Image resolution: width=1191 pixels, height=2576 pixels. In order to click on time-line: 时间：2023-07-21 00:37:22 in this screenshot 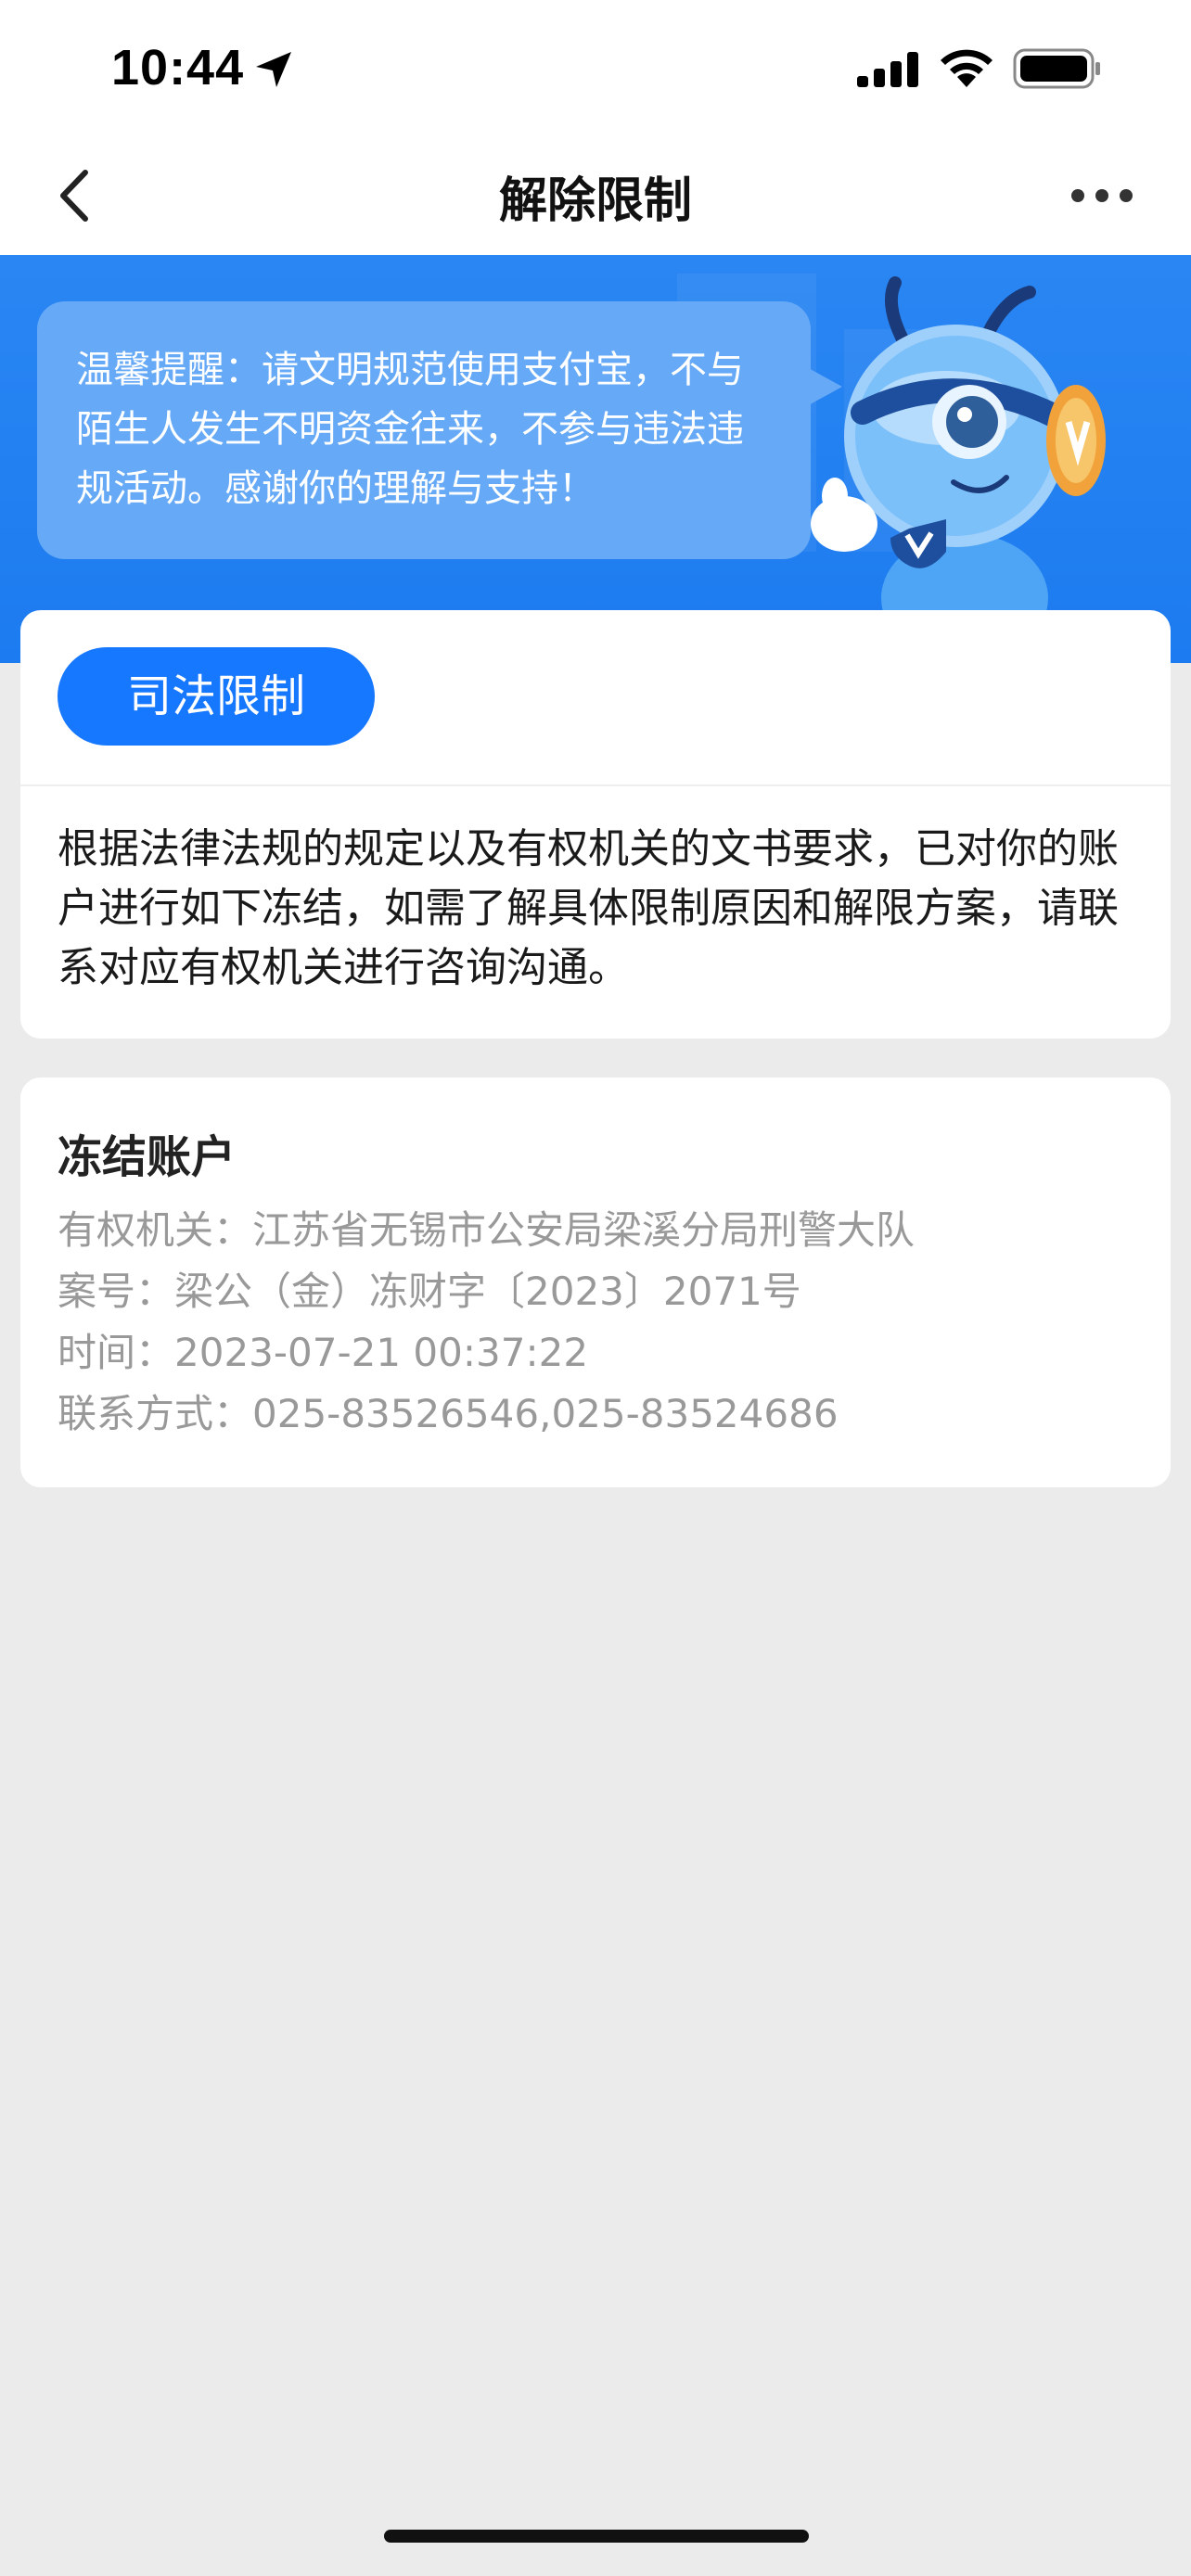, I will do `click(323, 1352)`.